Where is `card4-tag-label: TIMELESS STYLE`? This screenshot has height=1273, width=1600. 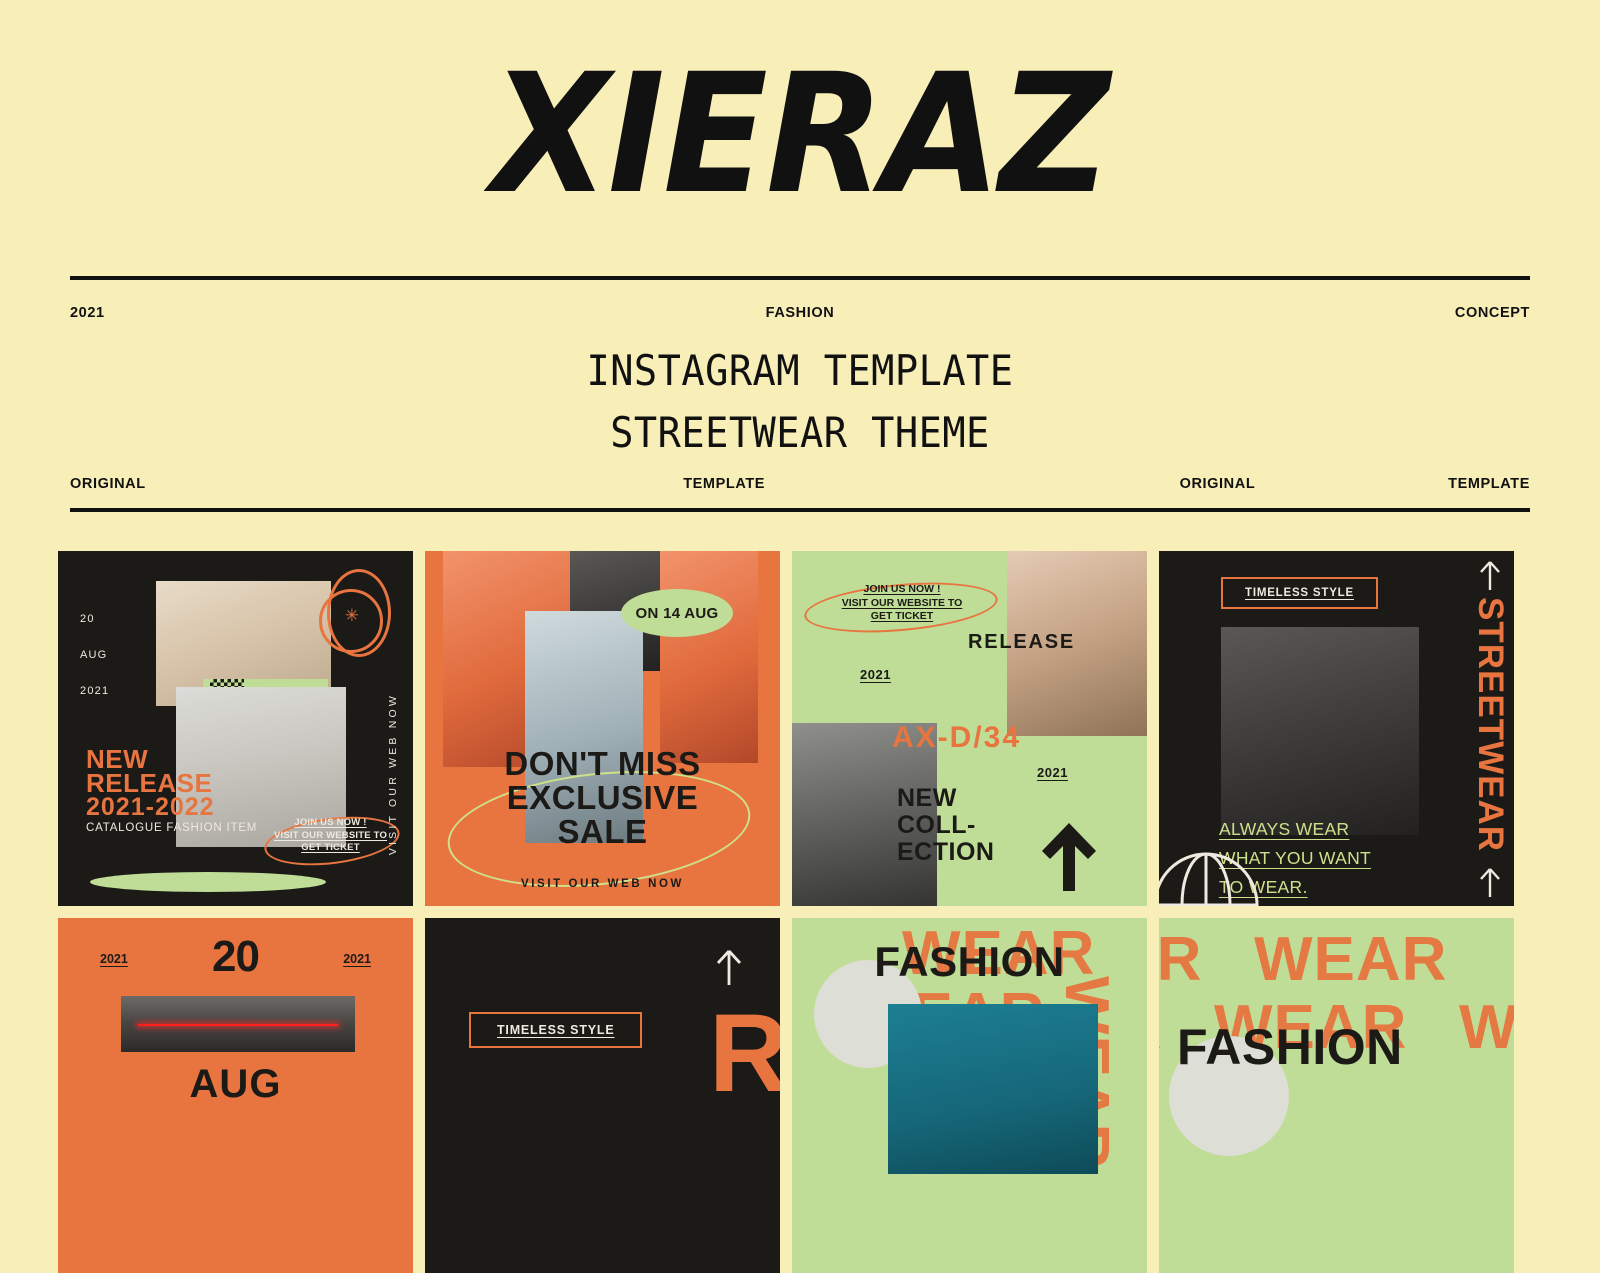
card4-tag-label: TIMELESS STYLE is located at coordinates (1299, 593).